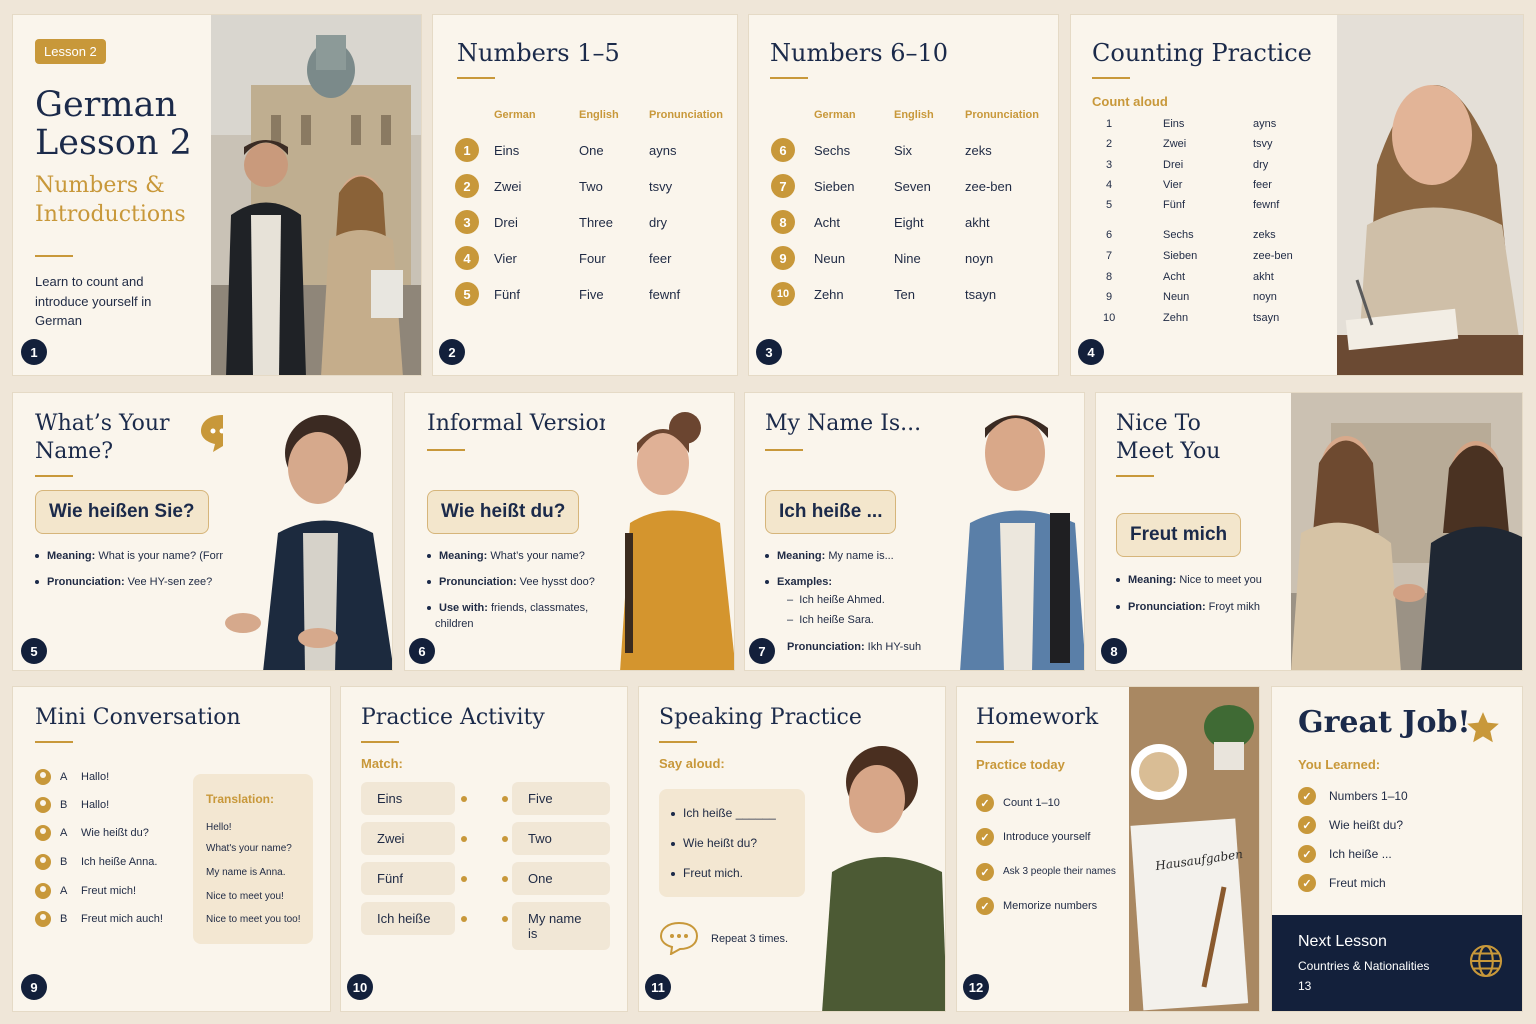  Describe the element at coordinates (507, 609) in the screenshot. I see `bullet-use-with: Use with: friends, classmates,` at that location.